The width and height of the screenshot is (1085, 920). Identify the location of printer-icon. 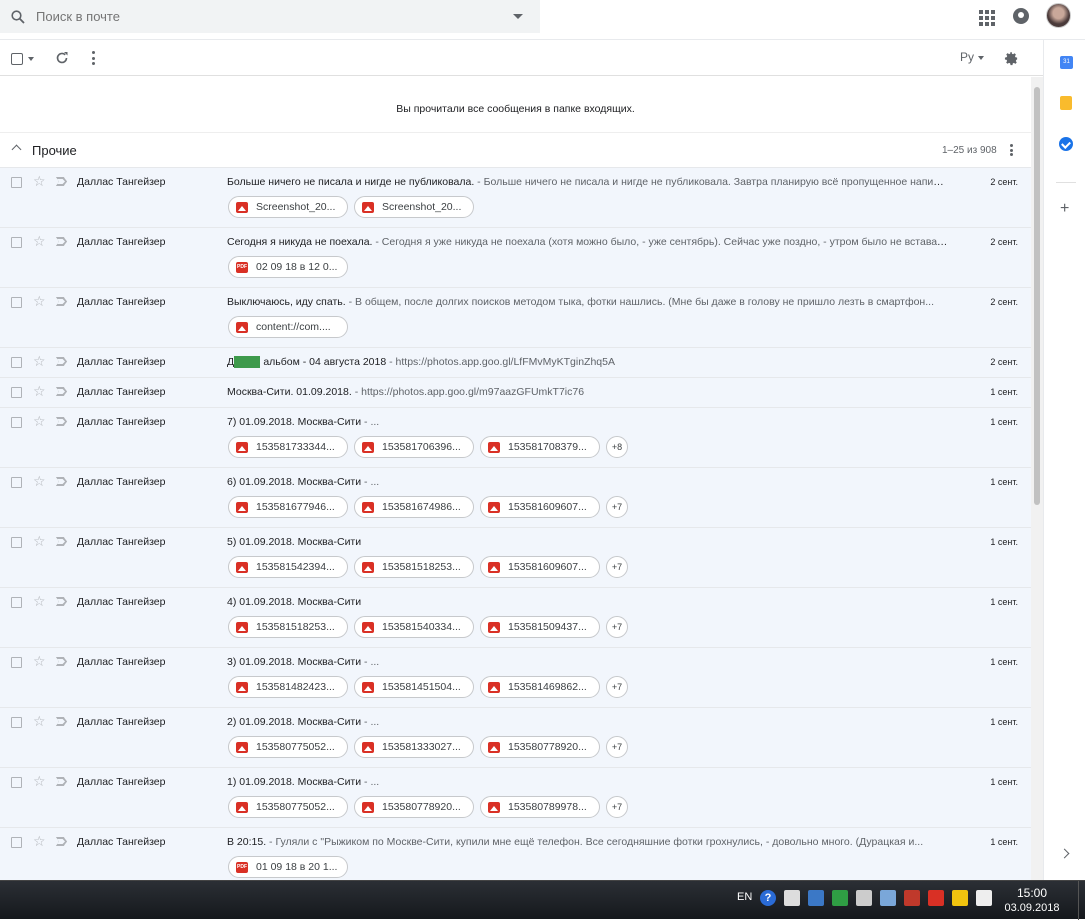
(888, 898).